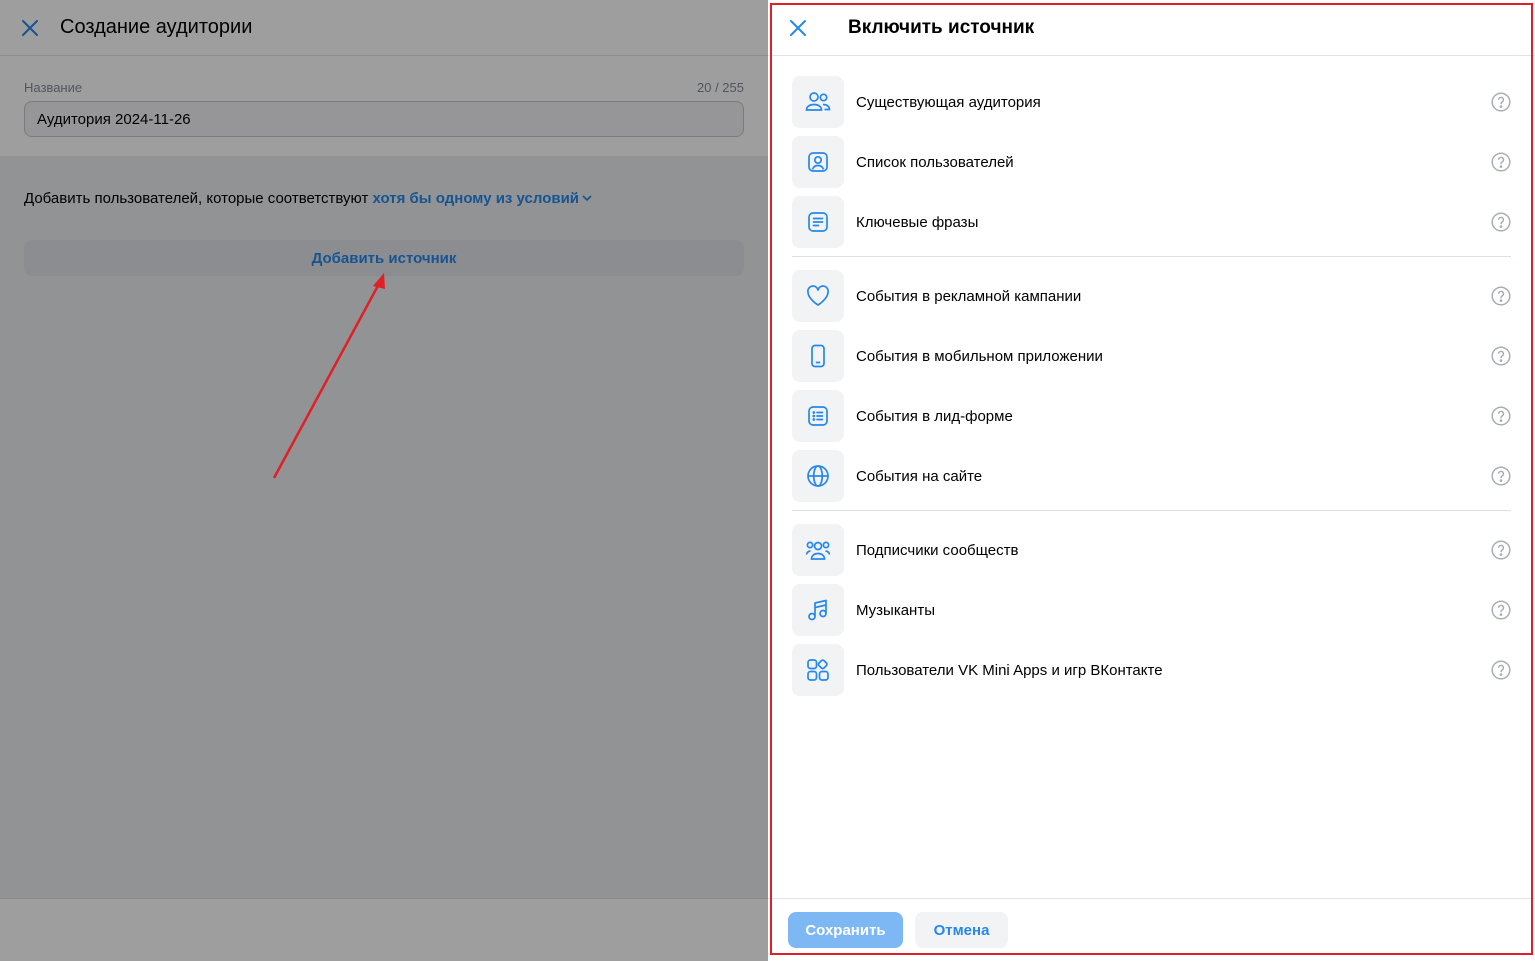 Image resolution: width=1535 pixels, height=961 pixels. What do you see at coordinates (917, 222) in the screenshot?
I see `source-label: Ключевые фразы` at bounding box center [917, 222].